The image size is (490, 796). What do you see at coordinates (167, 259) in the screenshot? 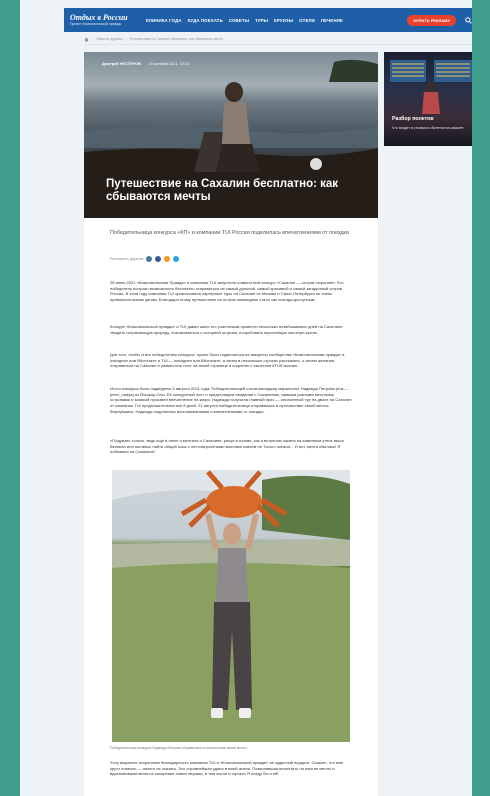
I see `ok-share-icon` at bounding box center [167, 259].